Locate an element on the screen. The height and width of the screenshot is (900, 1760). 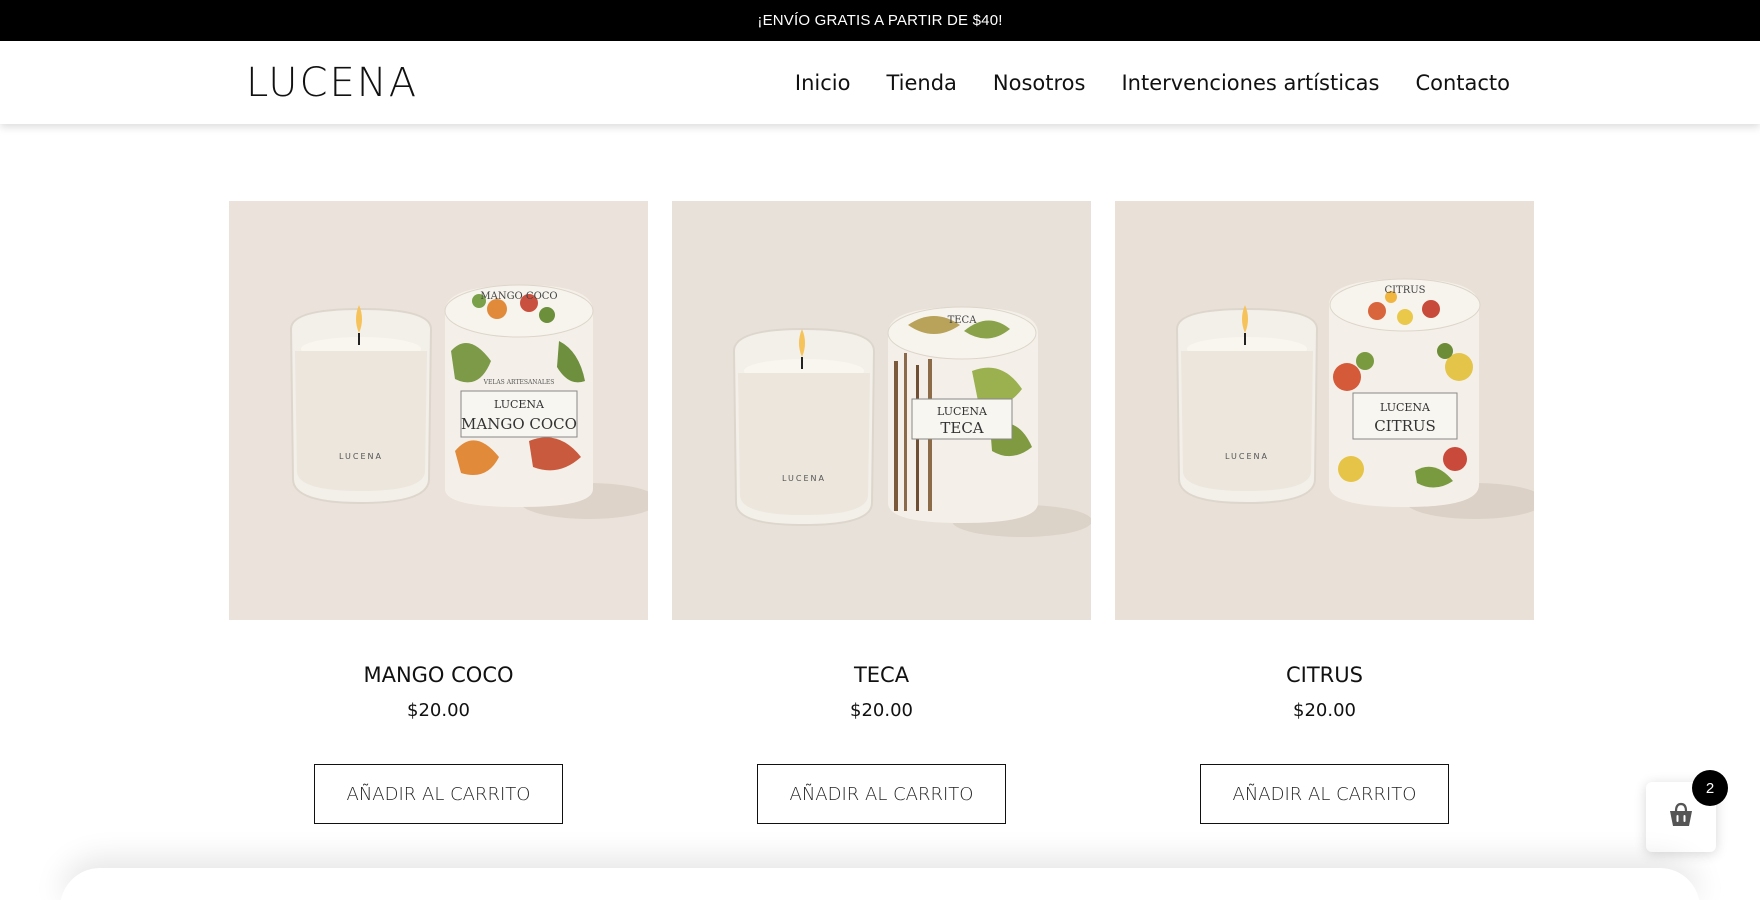
shopping-bag-icon is located at coordinates (1681, 817).